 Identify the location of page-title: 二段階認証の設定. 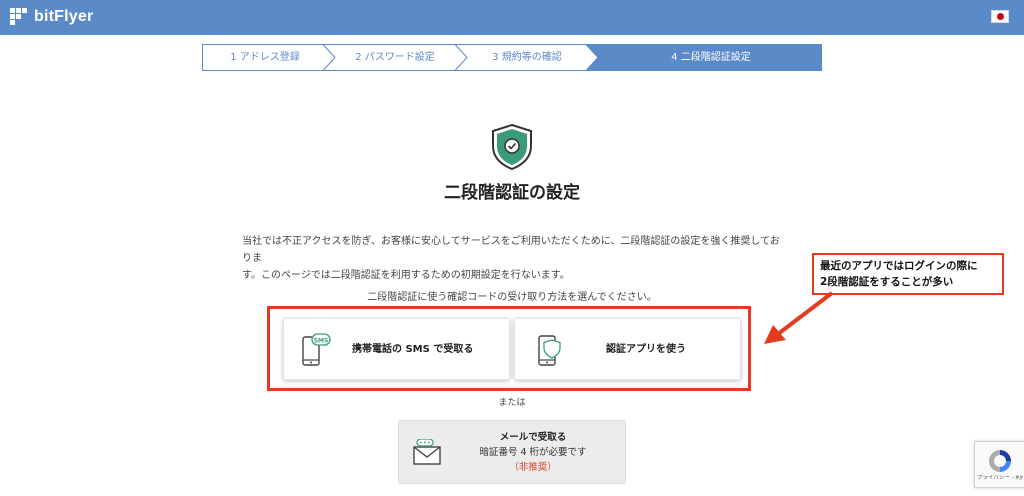
(512, 193).